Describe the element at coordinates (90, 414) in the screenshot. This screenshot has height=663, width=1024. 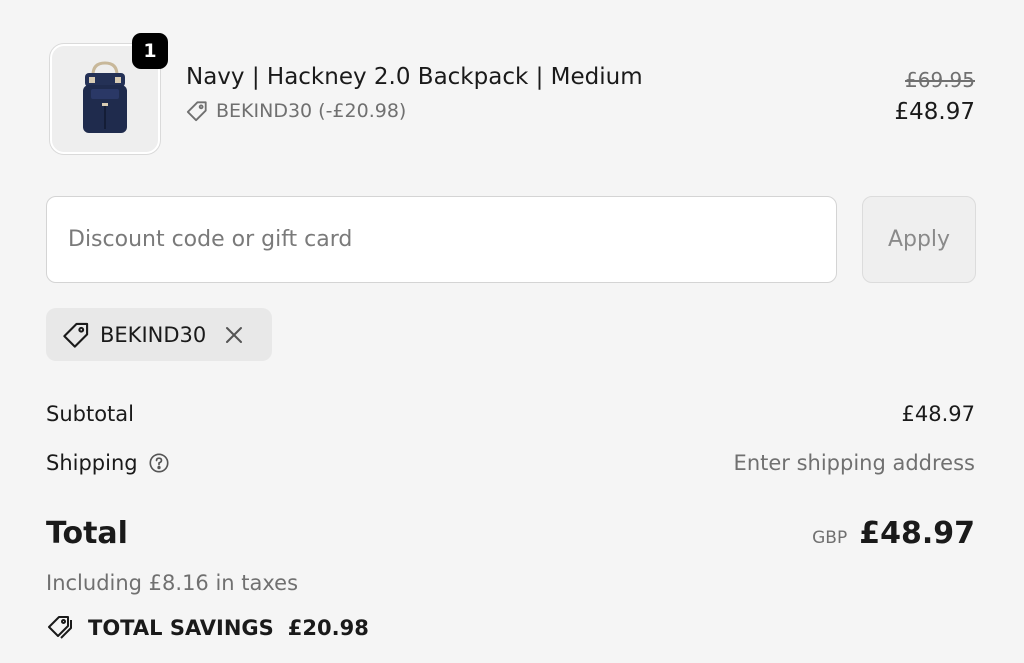
I see `subtotal-label: Subtotal` at that location.